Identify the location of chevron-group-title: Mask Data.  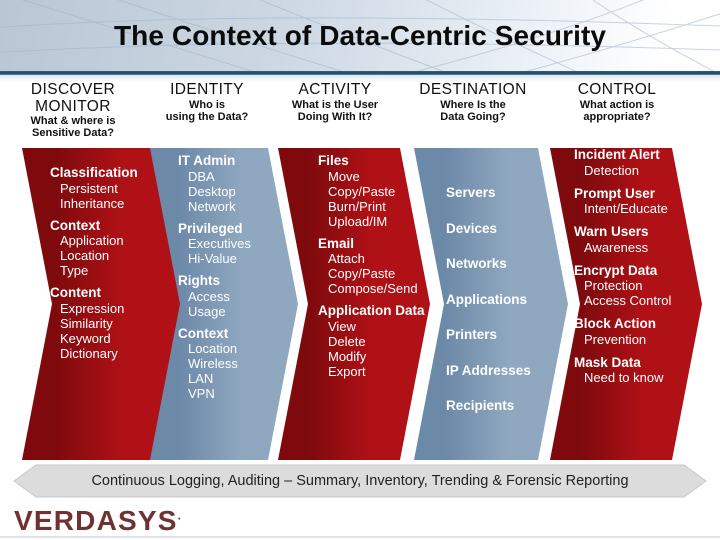
(607, 362).